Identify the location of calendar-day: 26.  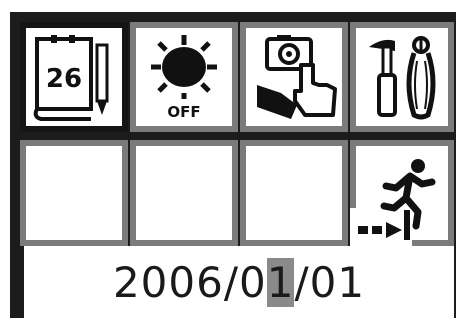
(64, 79).